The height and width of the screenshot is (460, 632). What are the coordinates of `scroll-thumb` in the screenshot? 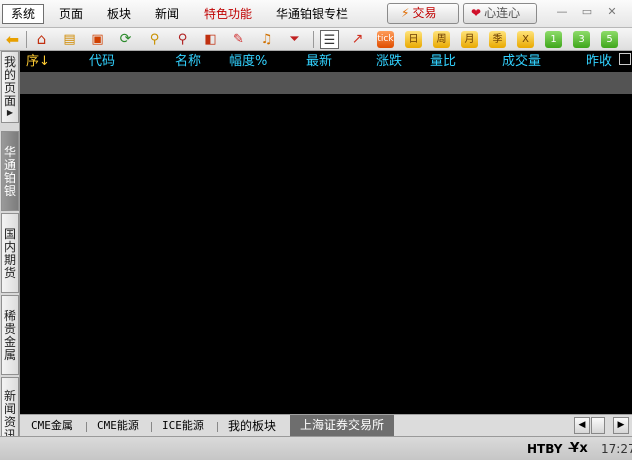 It's located at (598, 425).